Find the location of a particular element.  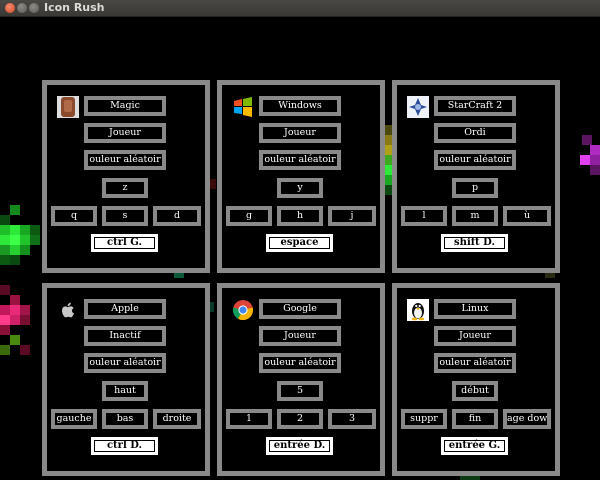

key-up-button: début is located at coordinates (475, 391).